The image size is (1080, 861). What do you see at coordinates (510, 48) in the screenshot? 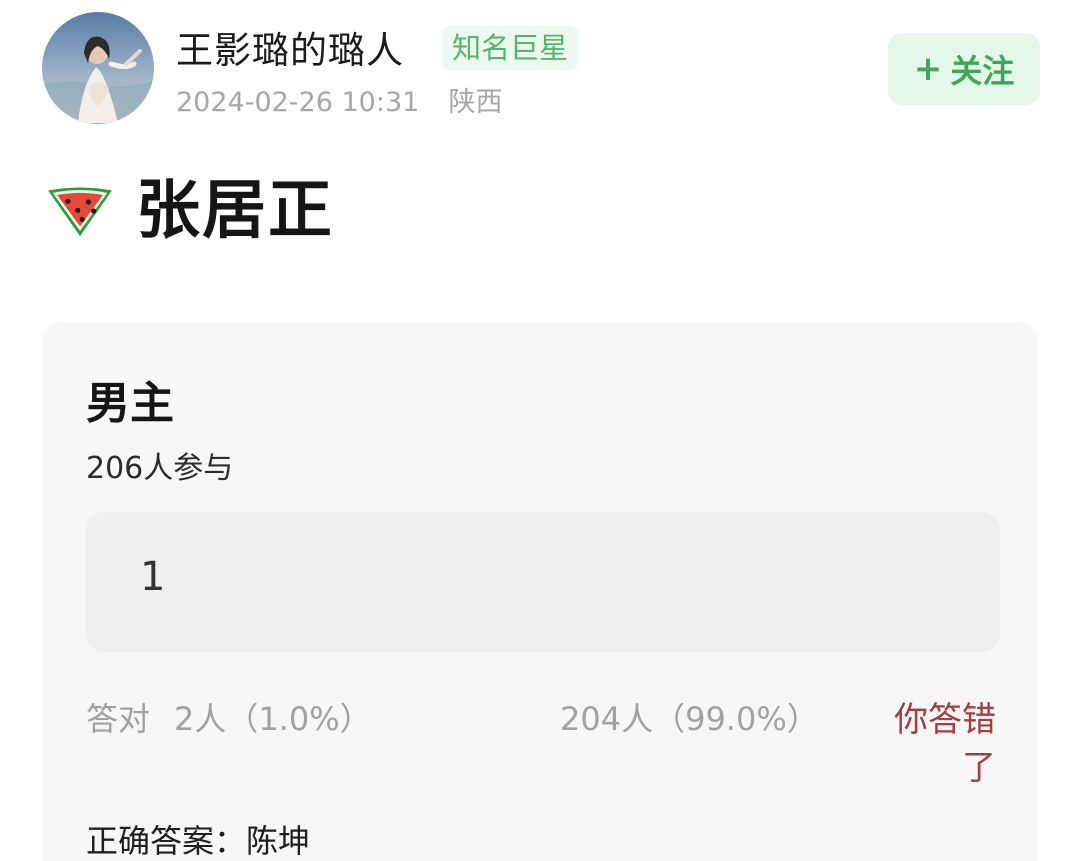
I see `author-badge: 知名巨星` at bounding box center [510, 48].